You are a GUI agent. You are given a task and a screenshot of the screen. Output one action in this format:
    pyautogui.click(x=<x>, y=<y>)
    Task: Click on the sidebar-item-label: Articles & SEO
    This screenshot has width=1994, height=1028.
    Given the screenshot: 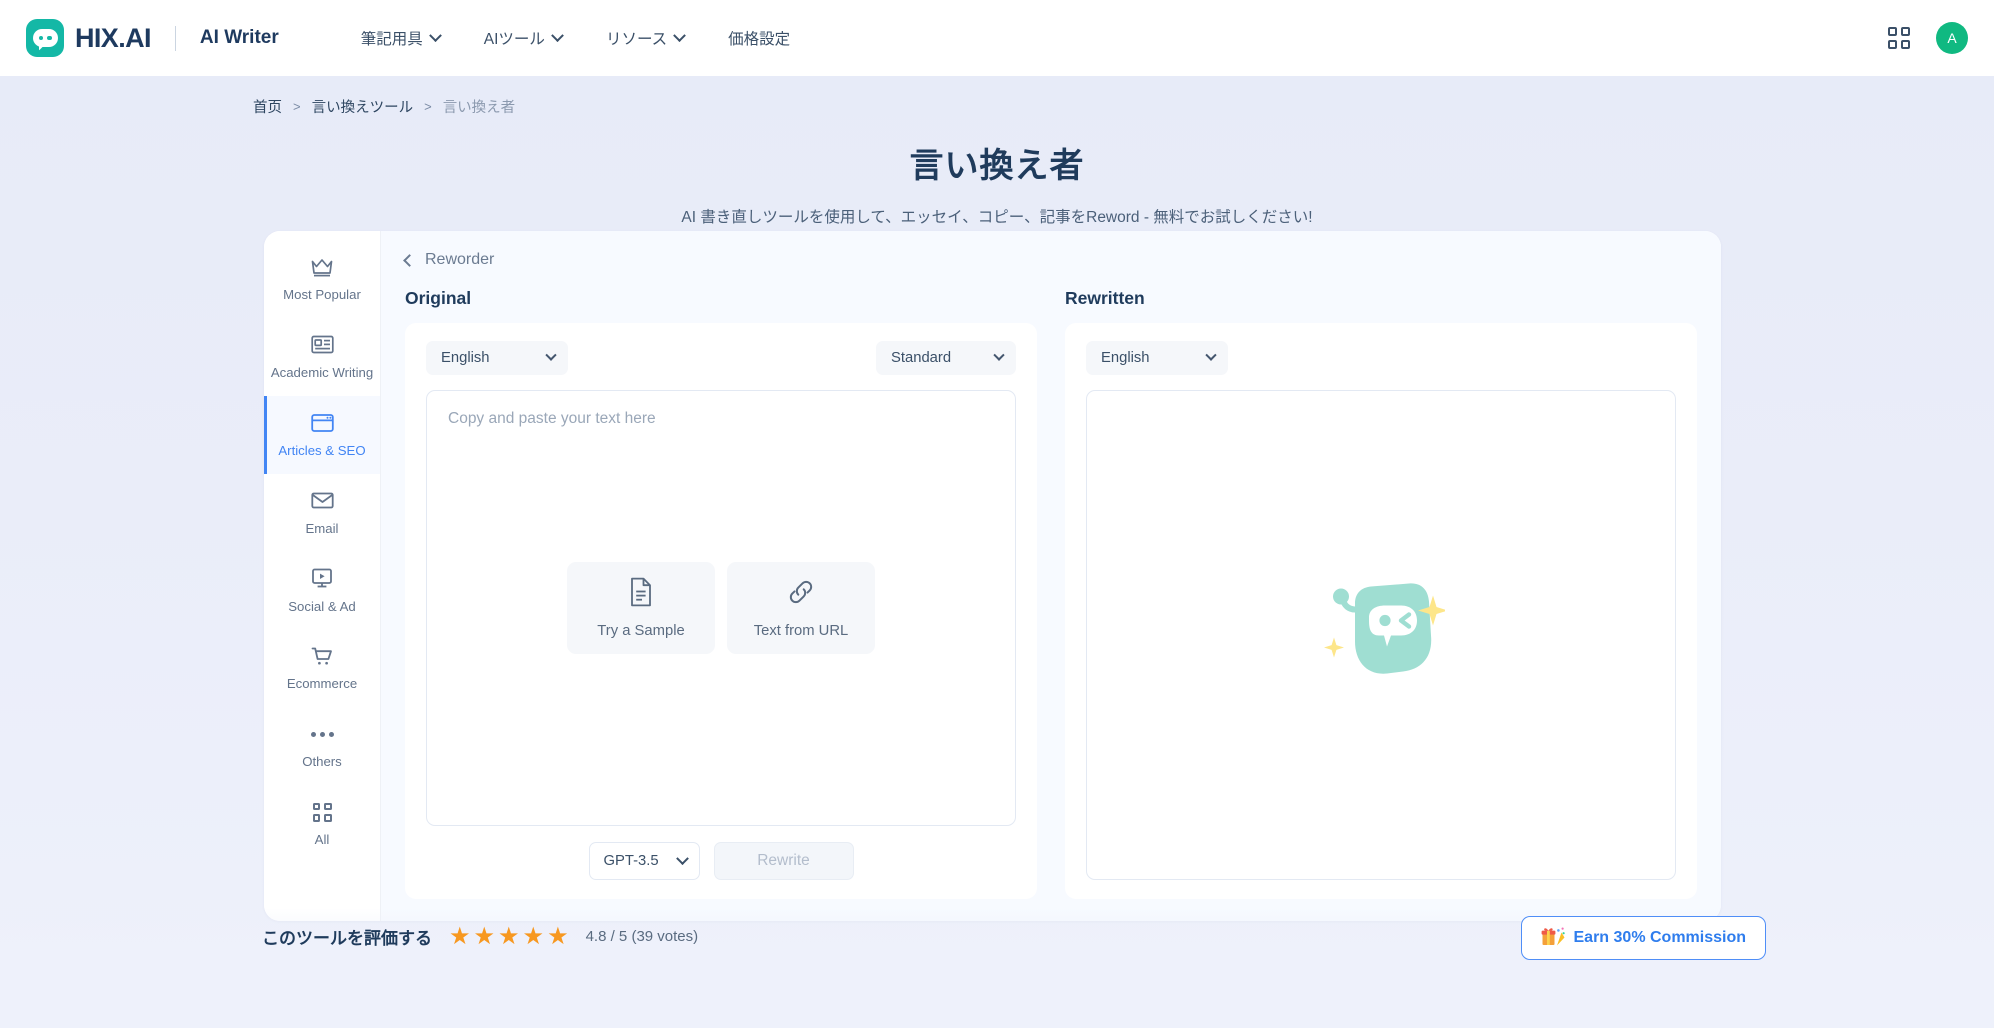 What is the action you would take?
    pyautogui.click(x=322, y=450)
    